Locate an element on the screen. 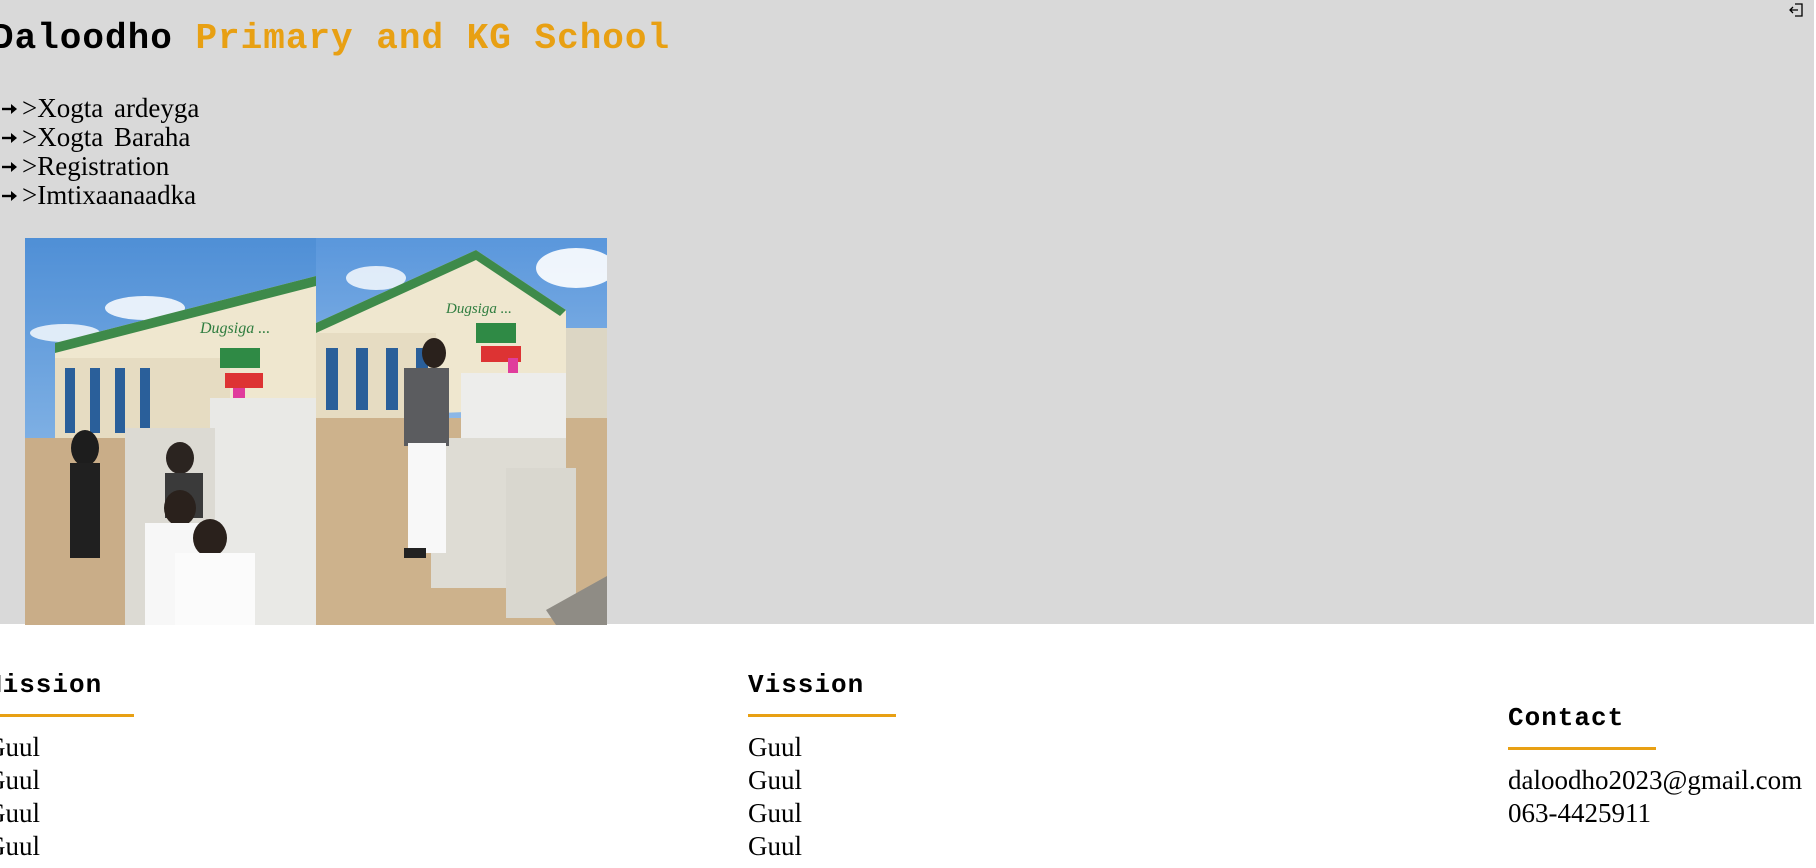  contact-phone: 063-4425911 is located at coordinates (1655, 813).